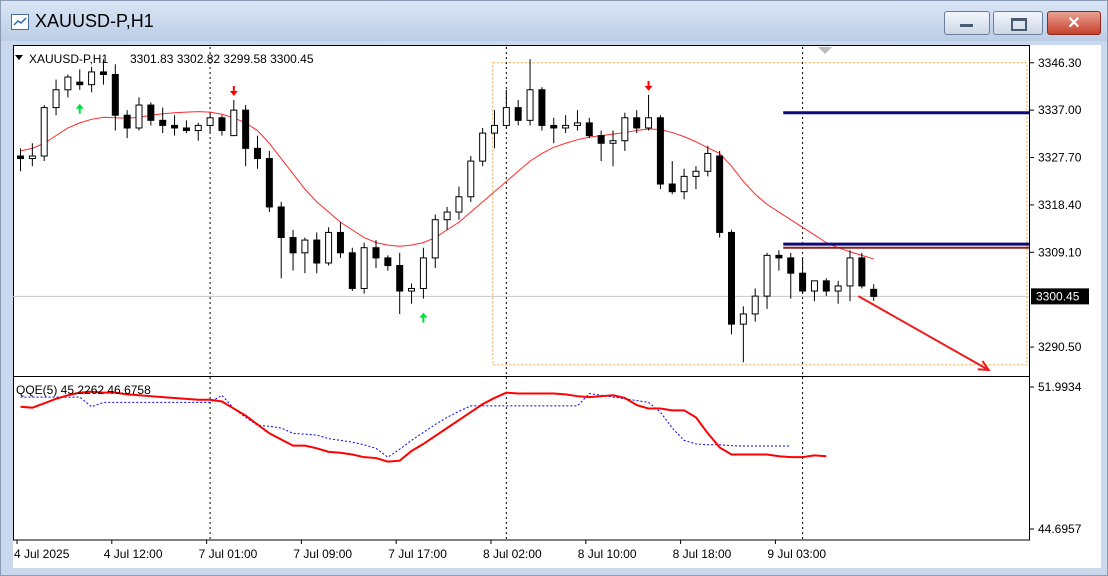 This screenshot has width=1108, height=576. What do you see at coordinates (1060, 252) in the screenshot?
I see `price-tick-label-4: 3309.10` at bounding box center [1060, 252].